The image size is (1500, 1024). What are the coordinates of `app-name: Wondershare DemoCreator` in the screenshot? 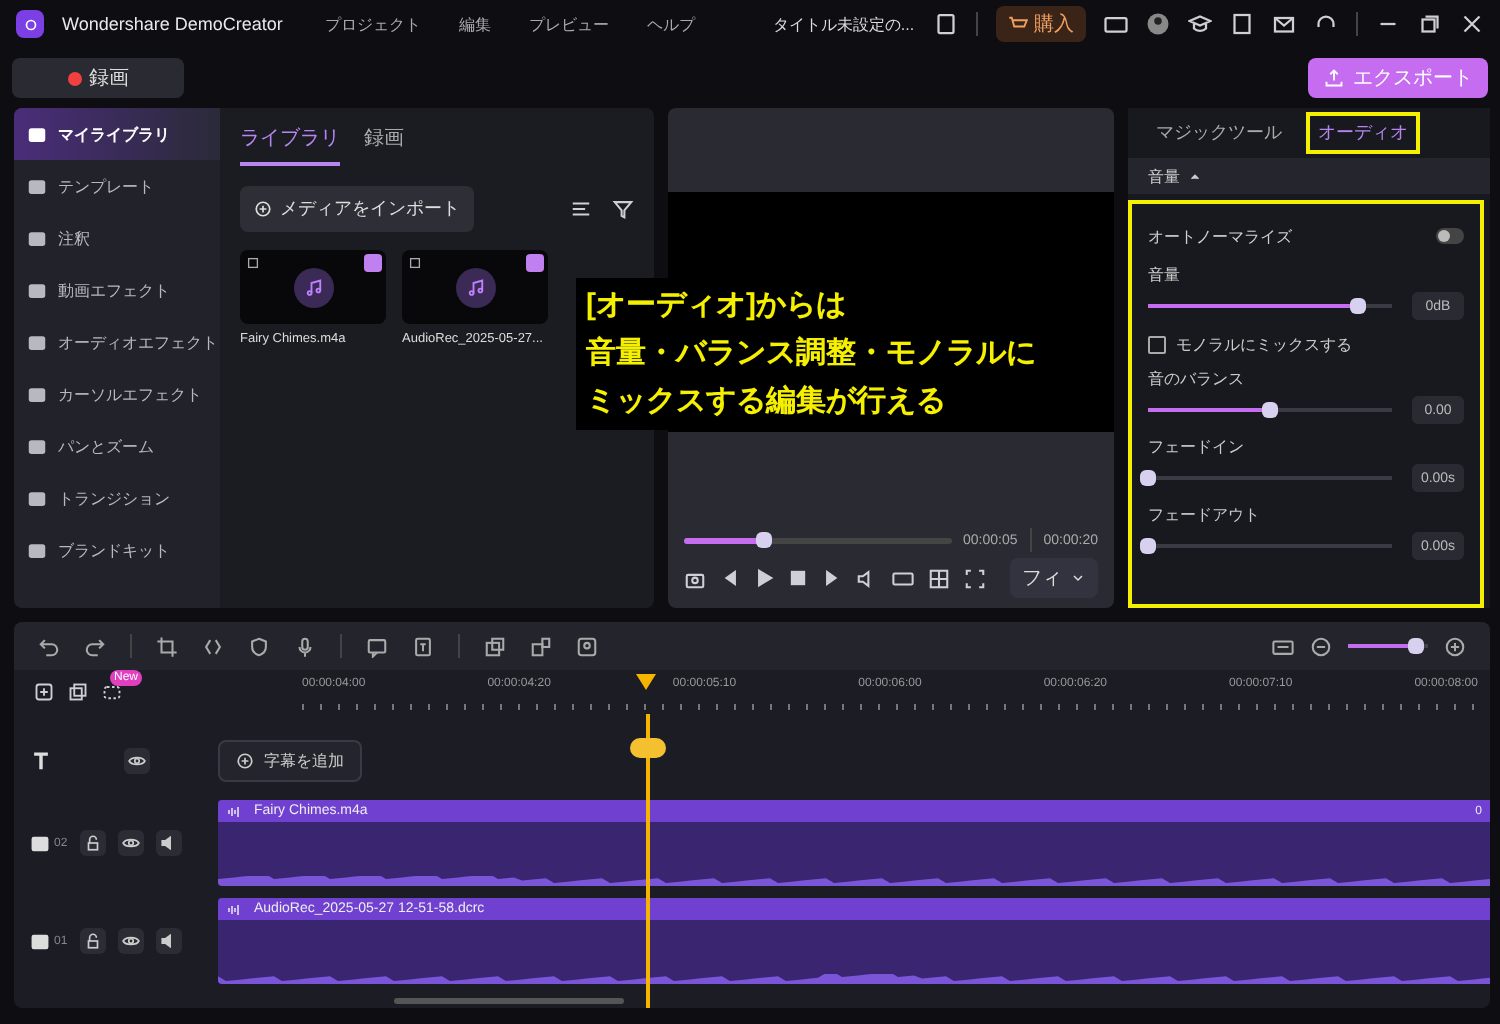 It's located at (172, 24).